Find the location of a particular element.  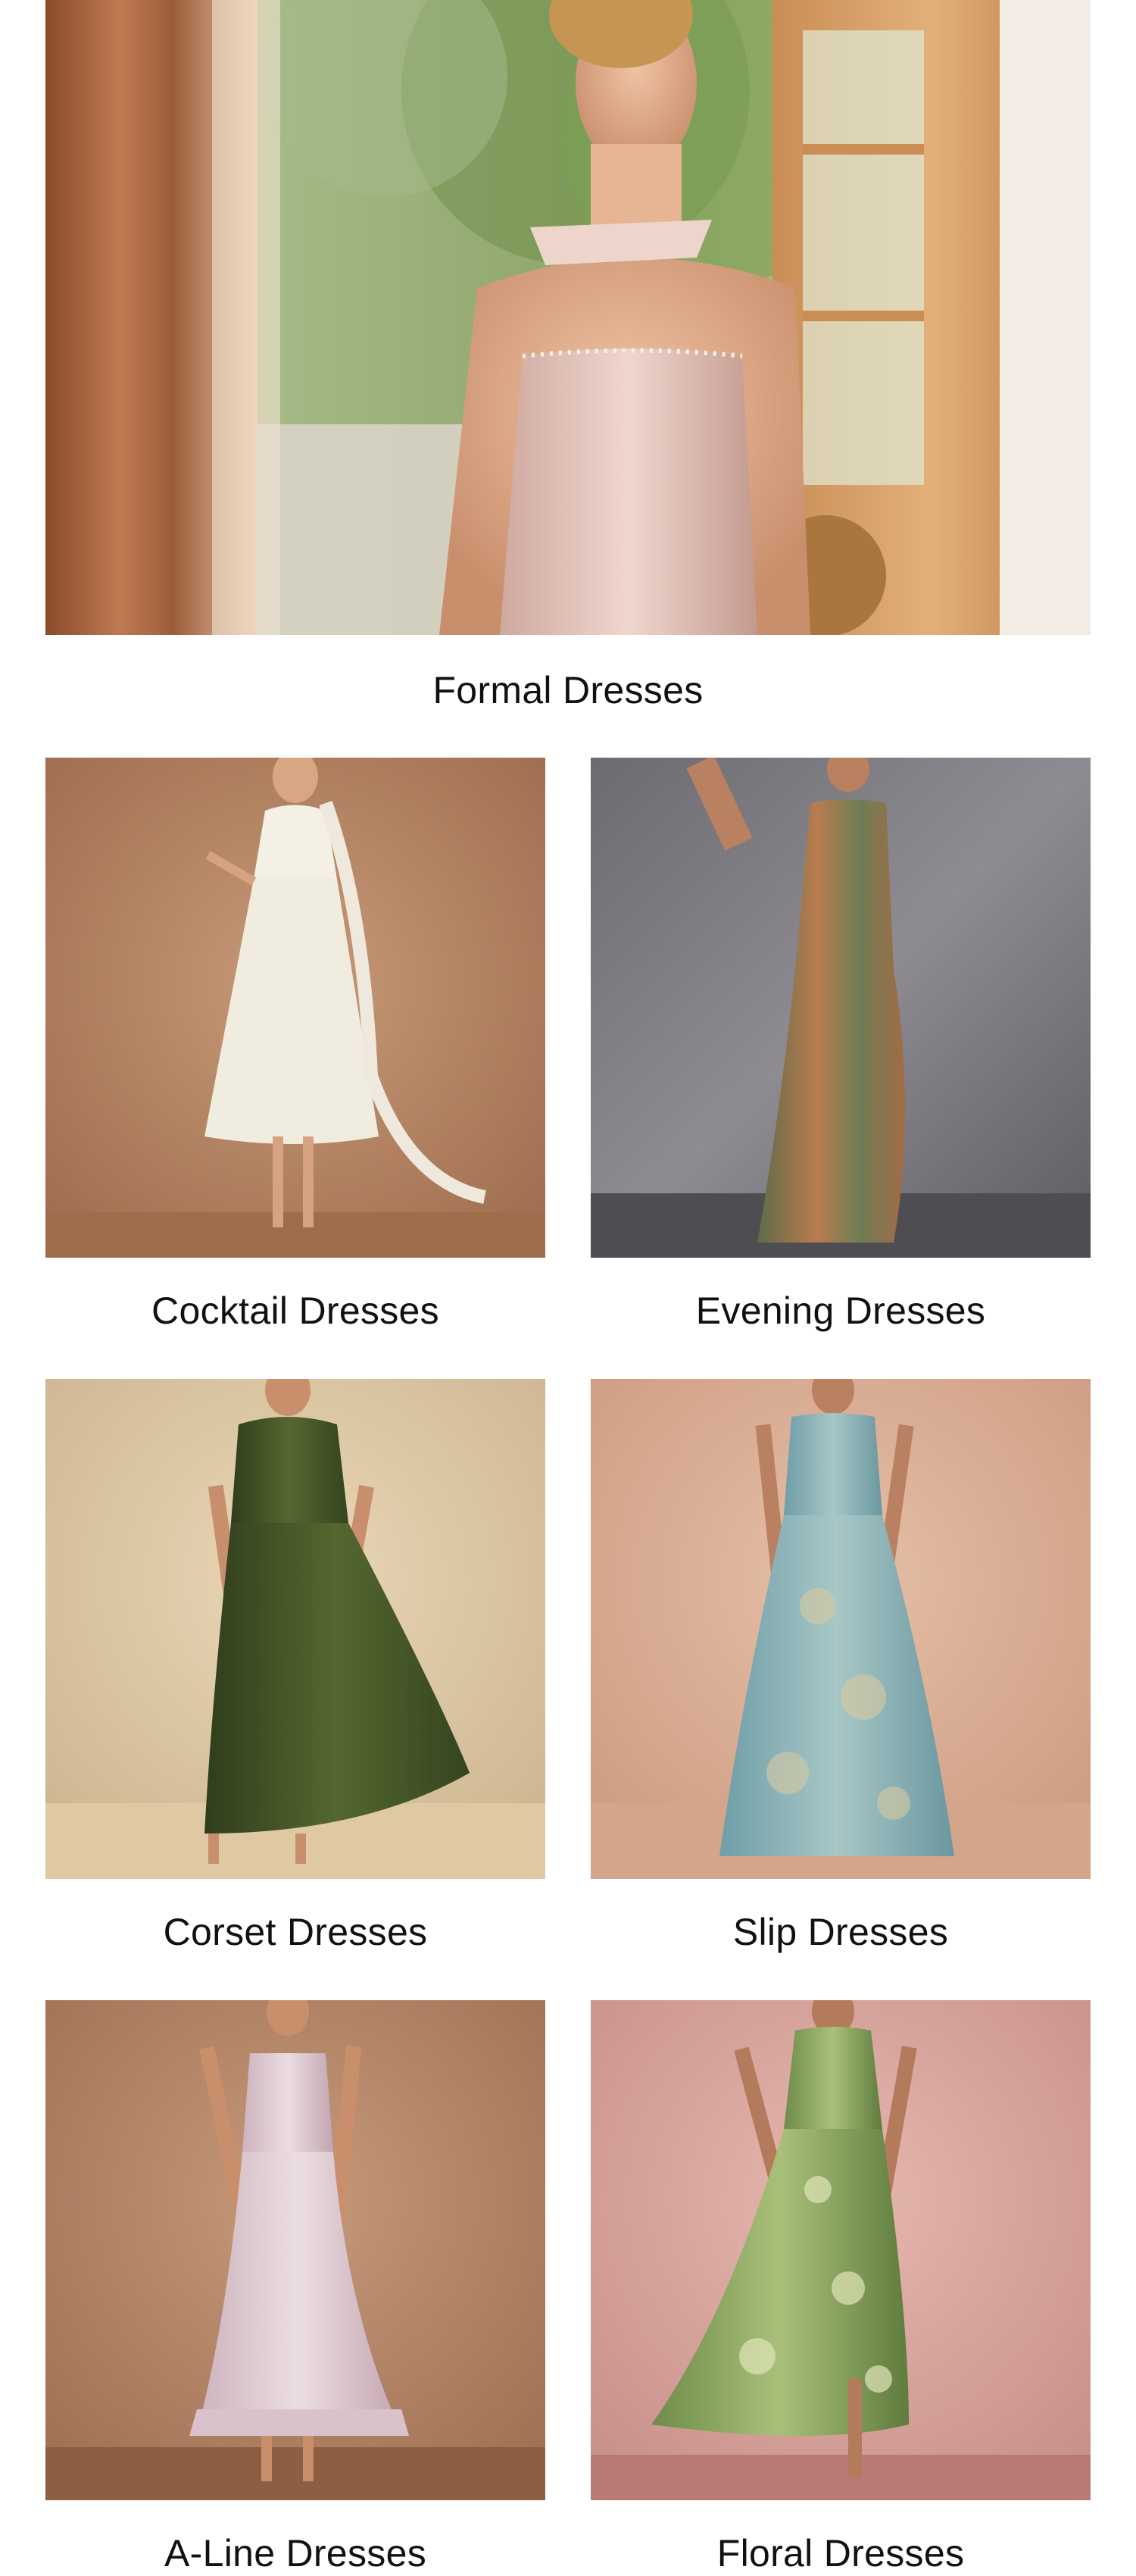

floral-dress-photo is located at coordinates (841, 2250).